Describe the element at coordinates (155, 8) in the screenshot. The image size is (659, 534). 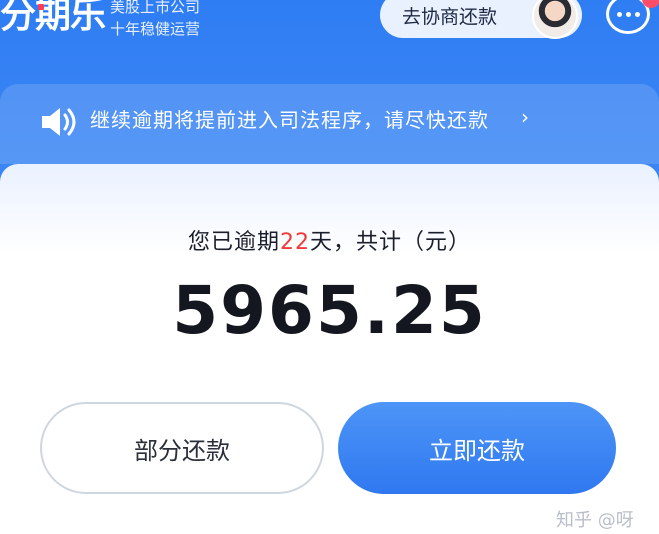
I see `tagline-line1: 美股上市公司` at that location.